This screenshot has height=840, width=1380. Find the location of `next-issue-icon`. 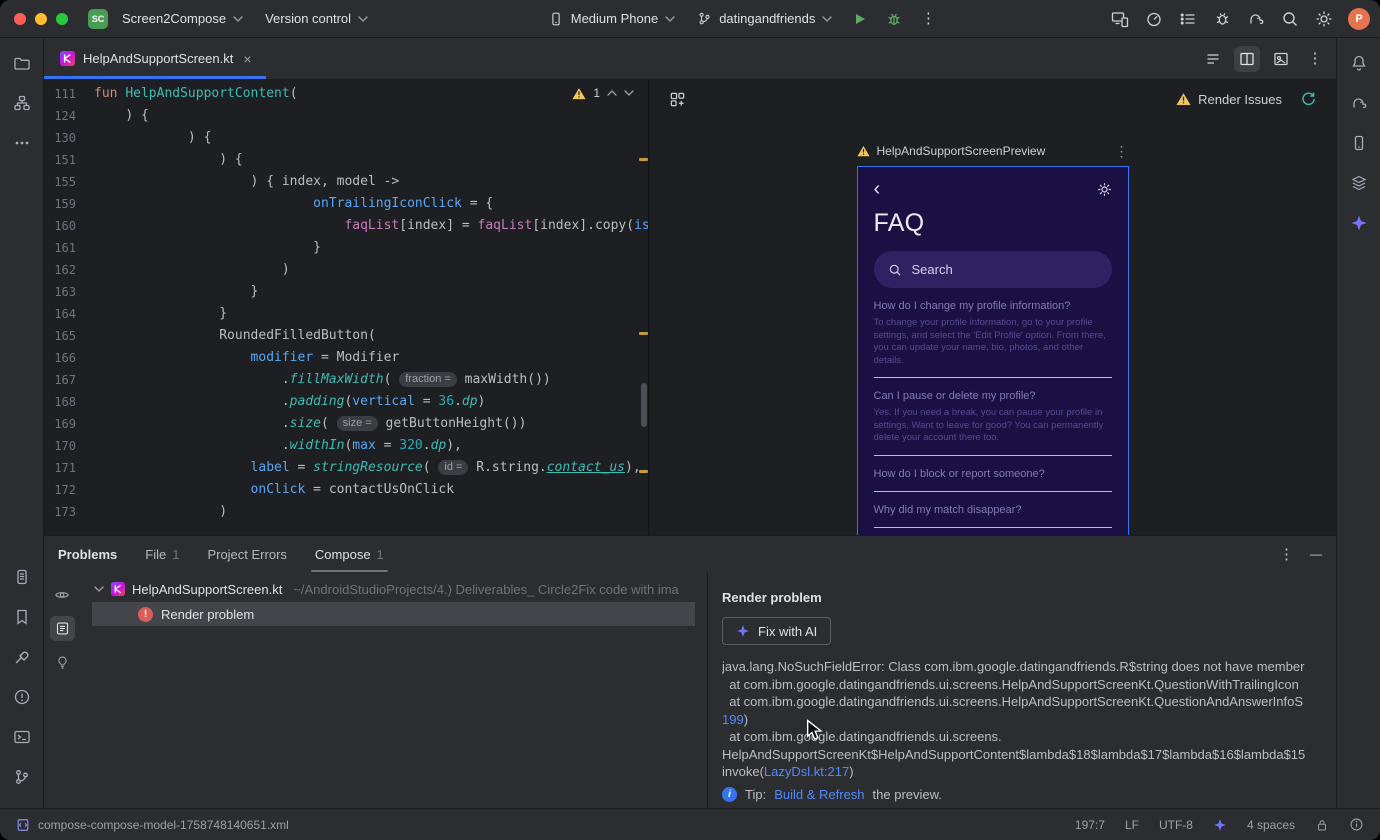

next-issue-icon is located at coordinates (629, 93).